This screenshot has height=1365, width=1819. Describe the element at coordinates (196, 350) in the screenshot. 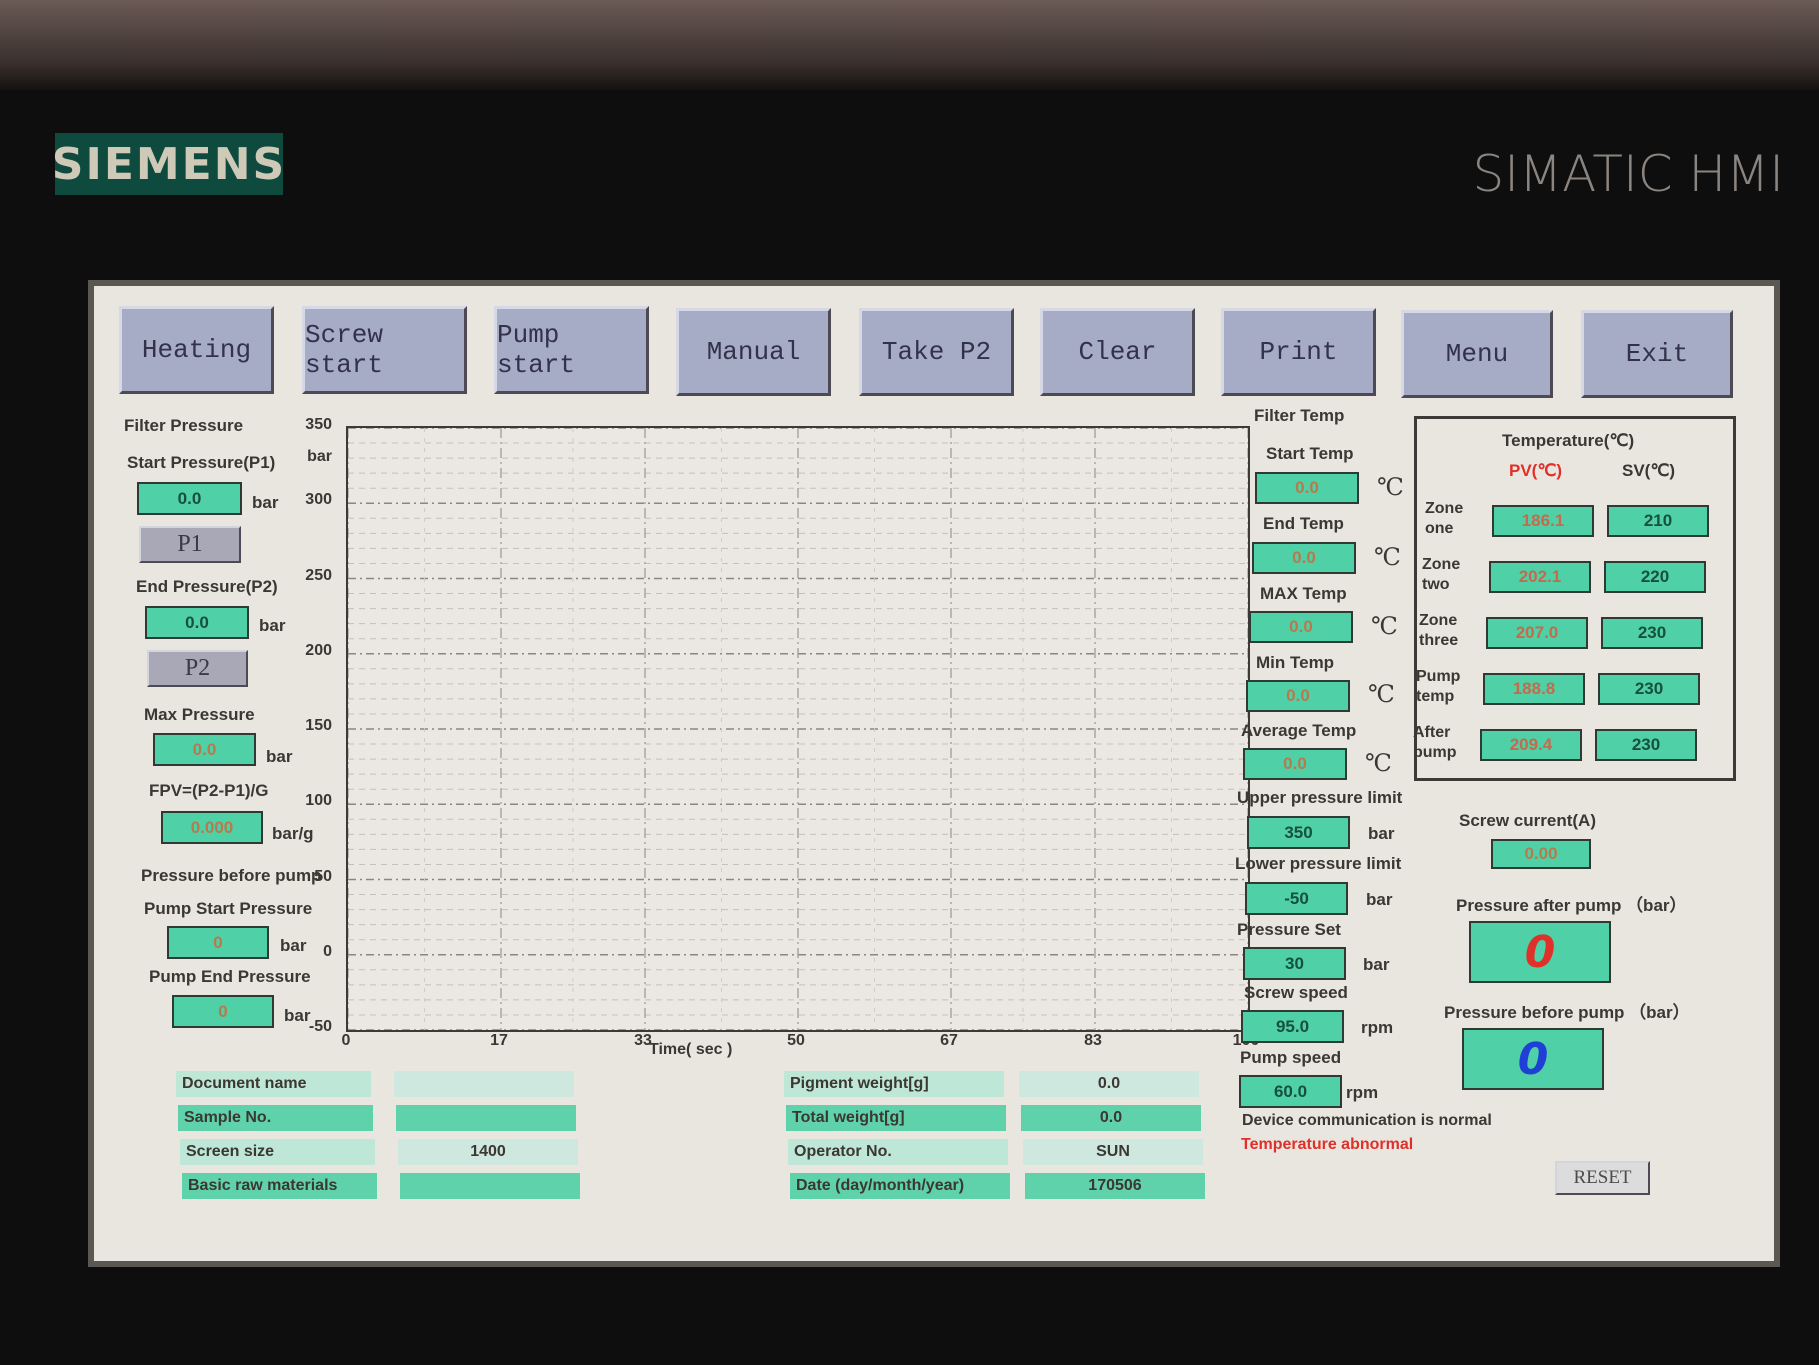

I see `heating-button: Heating` at that location.